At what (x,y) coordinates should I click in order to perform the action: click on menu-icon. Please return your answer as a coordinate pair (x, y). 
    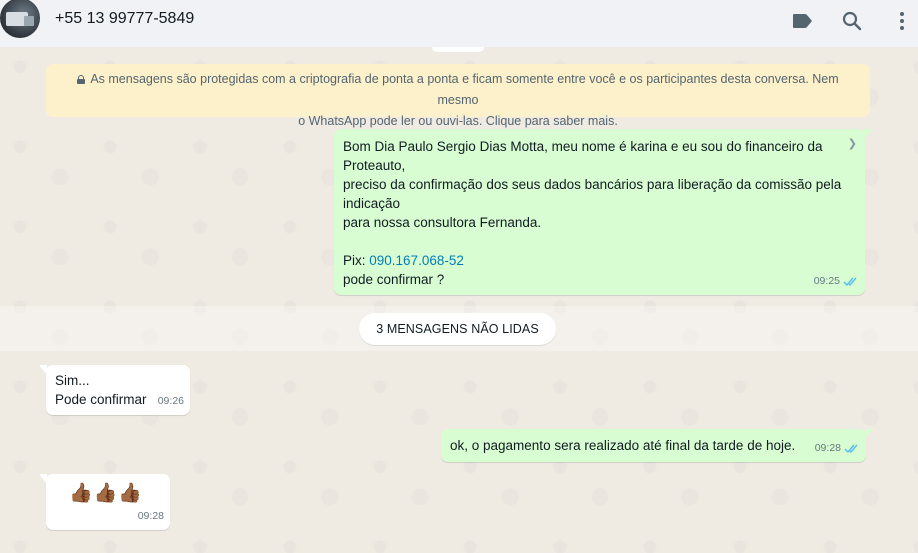
    Looking at the image, I should click on (902, 21).